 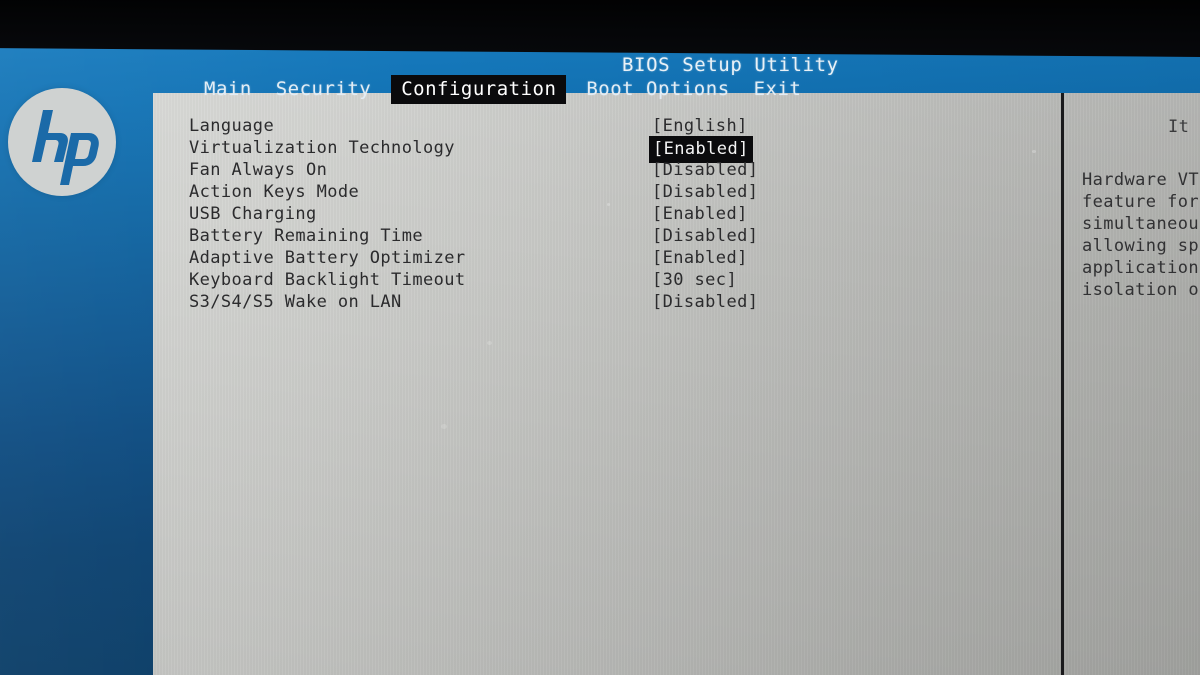 What do you see at coordinates (1140, 290) in the screenshot?
I see `help-line: isolation o` at bounding box center [1140, 290].